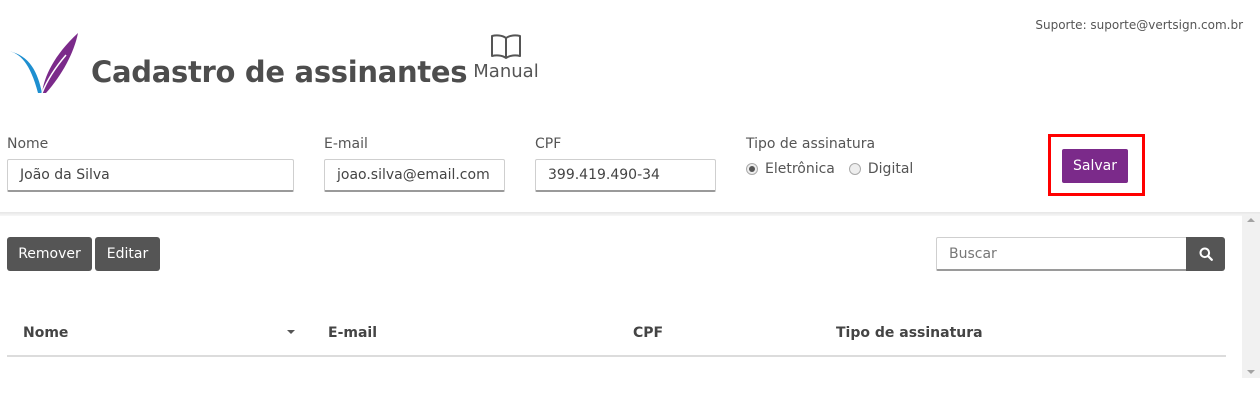 This screenshot has height=419, width=1260. Describe the element at coordinates (414, 175) in the screenshot. I see `email-input: joao.silva@email.com` at that location.